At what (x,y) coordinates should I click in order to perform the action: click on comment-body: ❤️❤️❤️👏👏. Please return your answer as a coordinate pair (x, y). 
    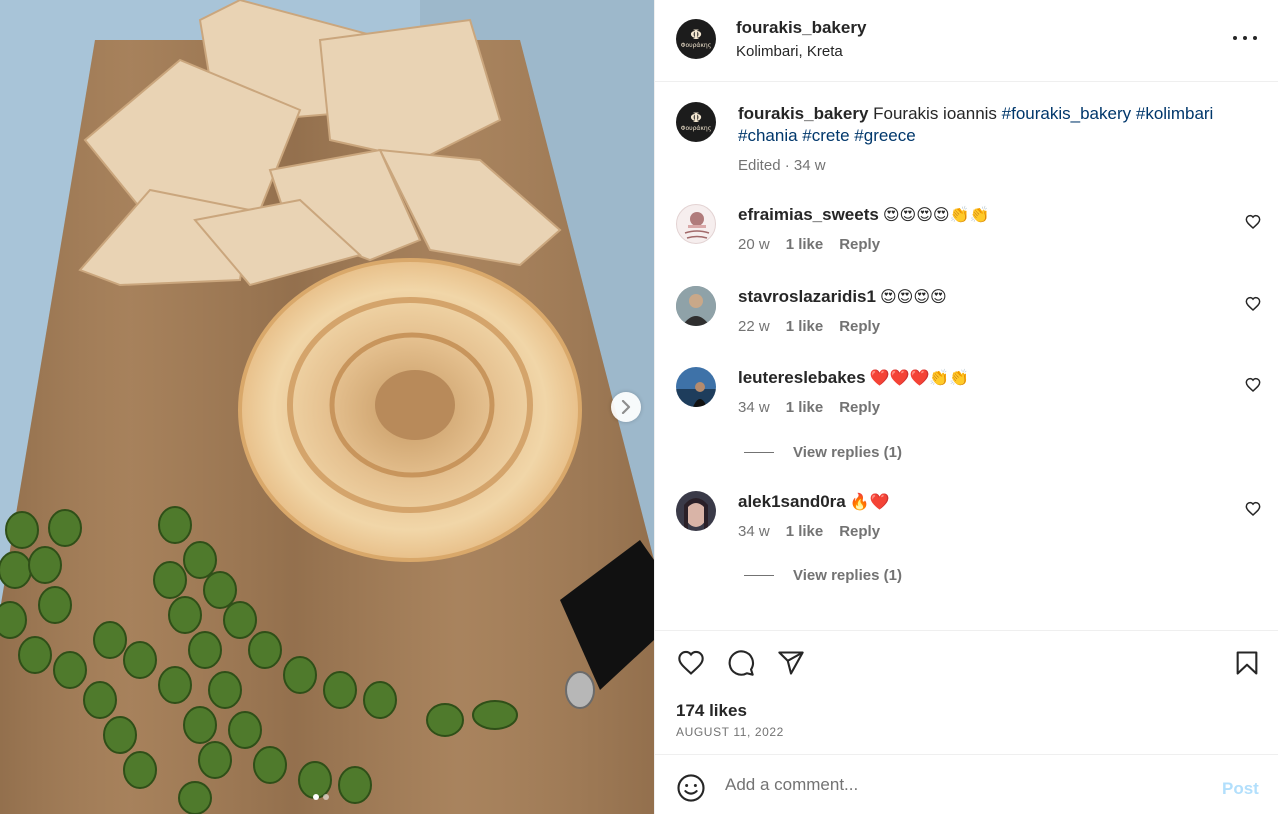
    Looking at the image, I should click on (919, 377).